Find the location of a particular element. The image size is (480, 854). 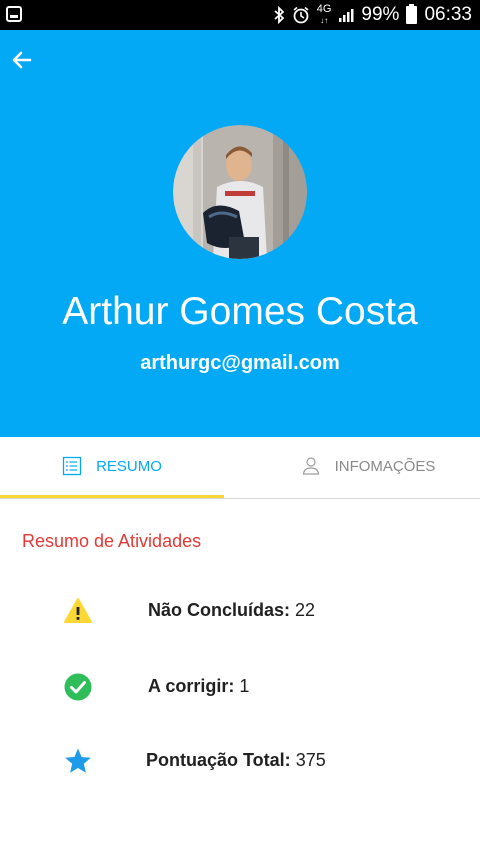

battery-icon is located at coordinates (412, 14).